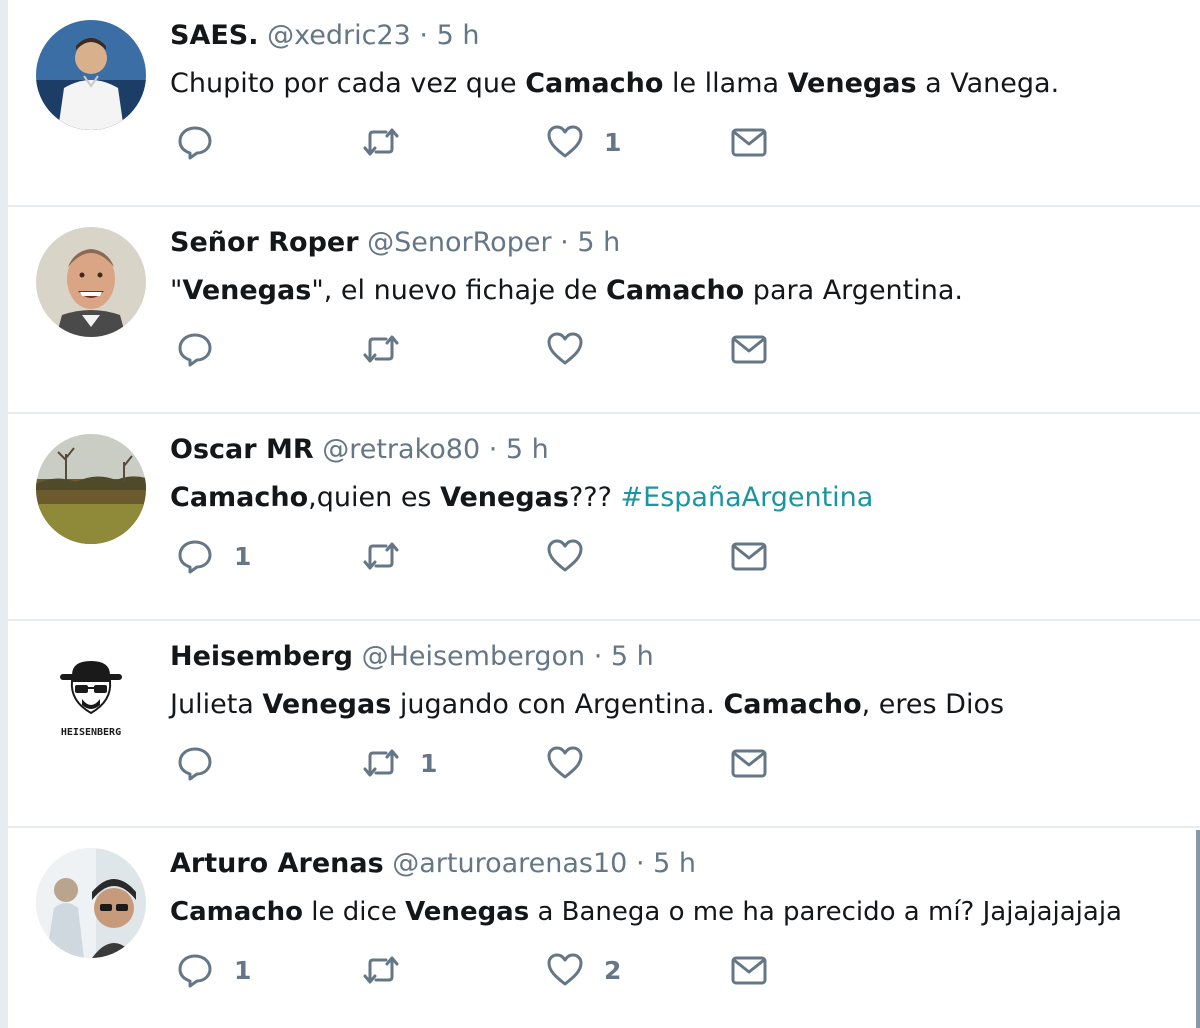 This screenshot has width=1200, height=1028. I want to click on author-handle: @xedric23, so click(339, 35).